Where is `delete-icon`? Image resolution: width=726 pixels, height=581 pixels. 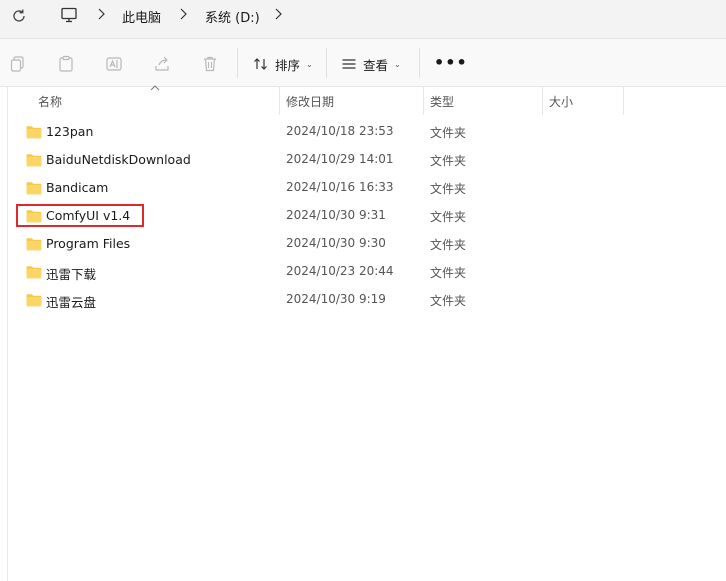 delete-icon is located at coordinates (210, 64).